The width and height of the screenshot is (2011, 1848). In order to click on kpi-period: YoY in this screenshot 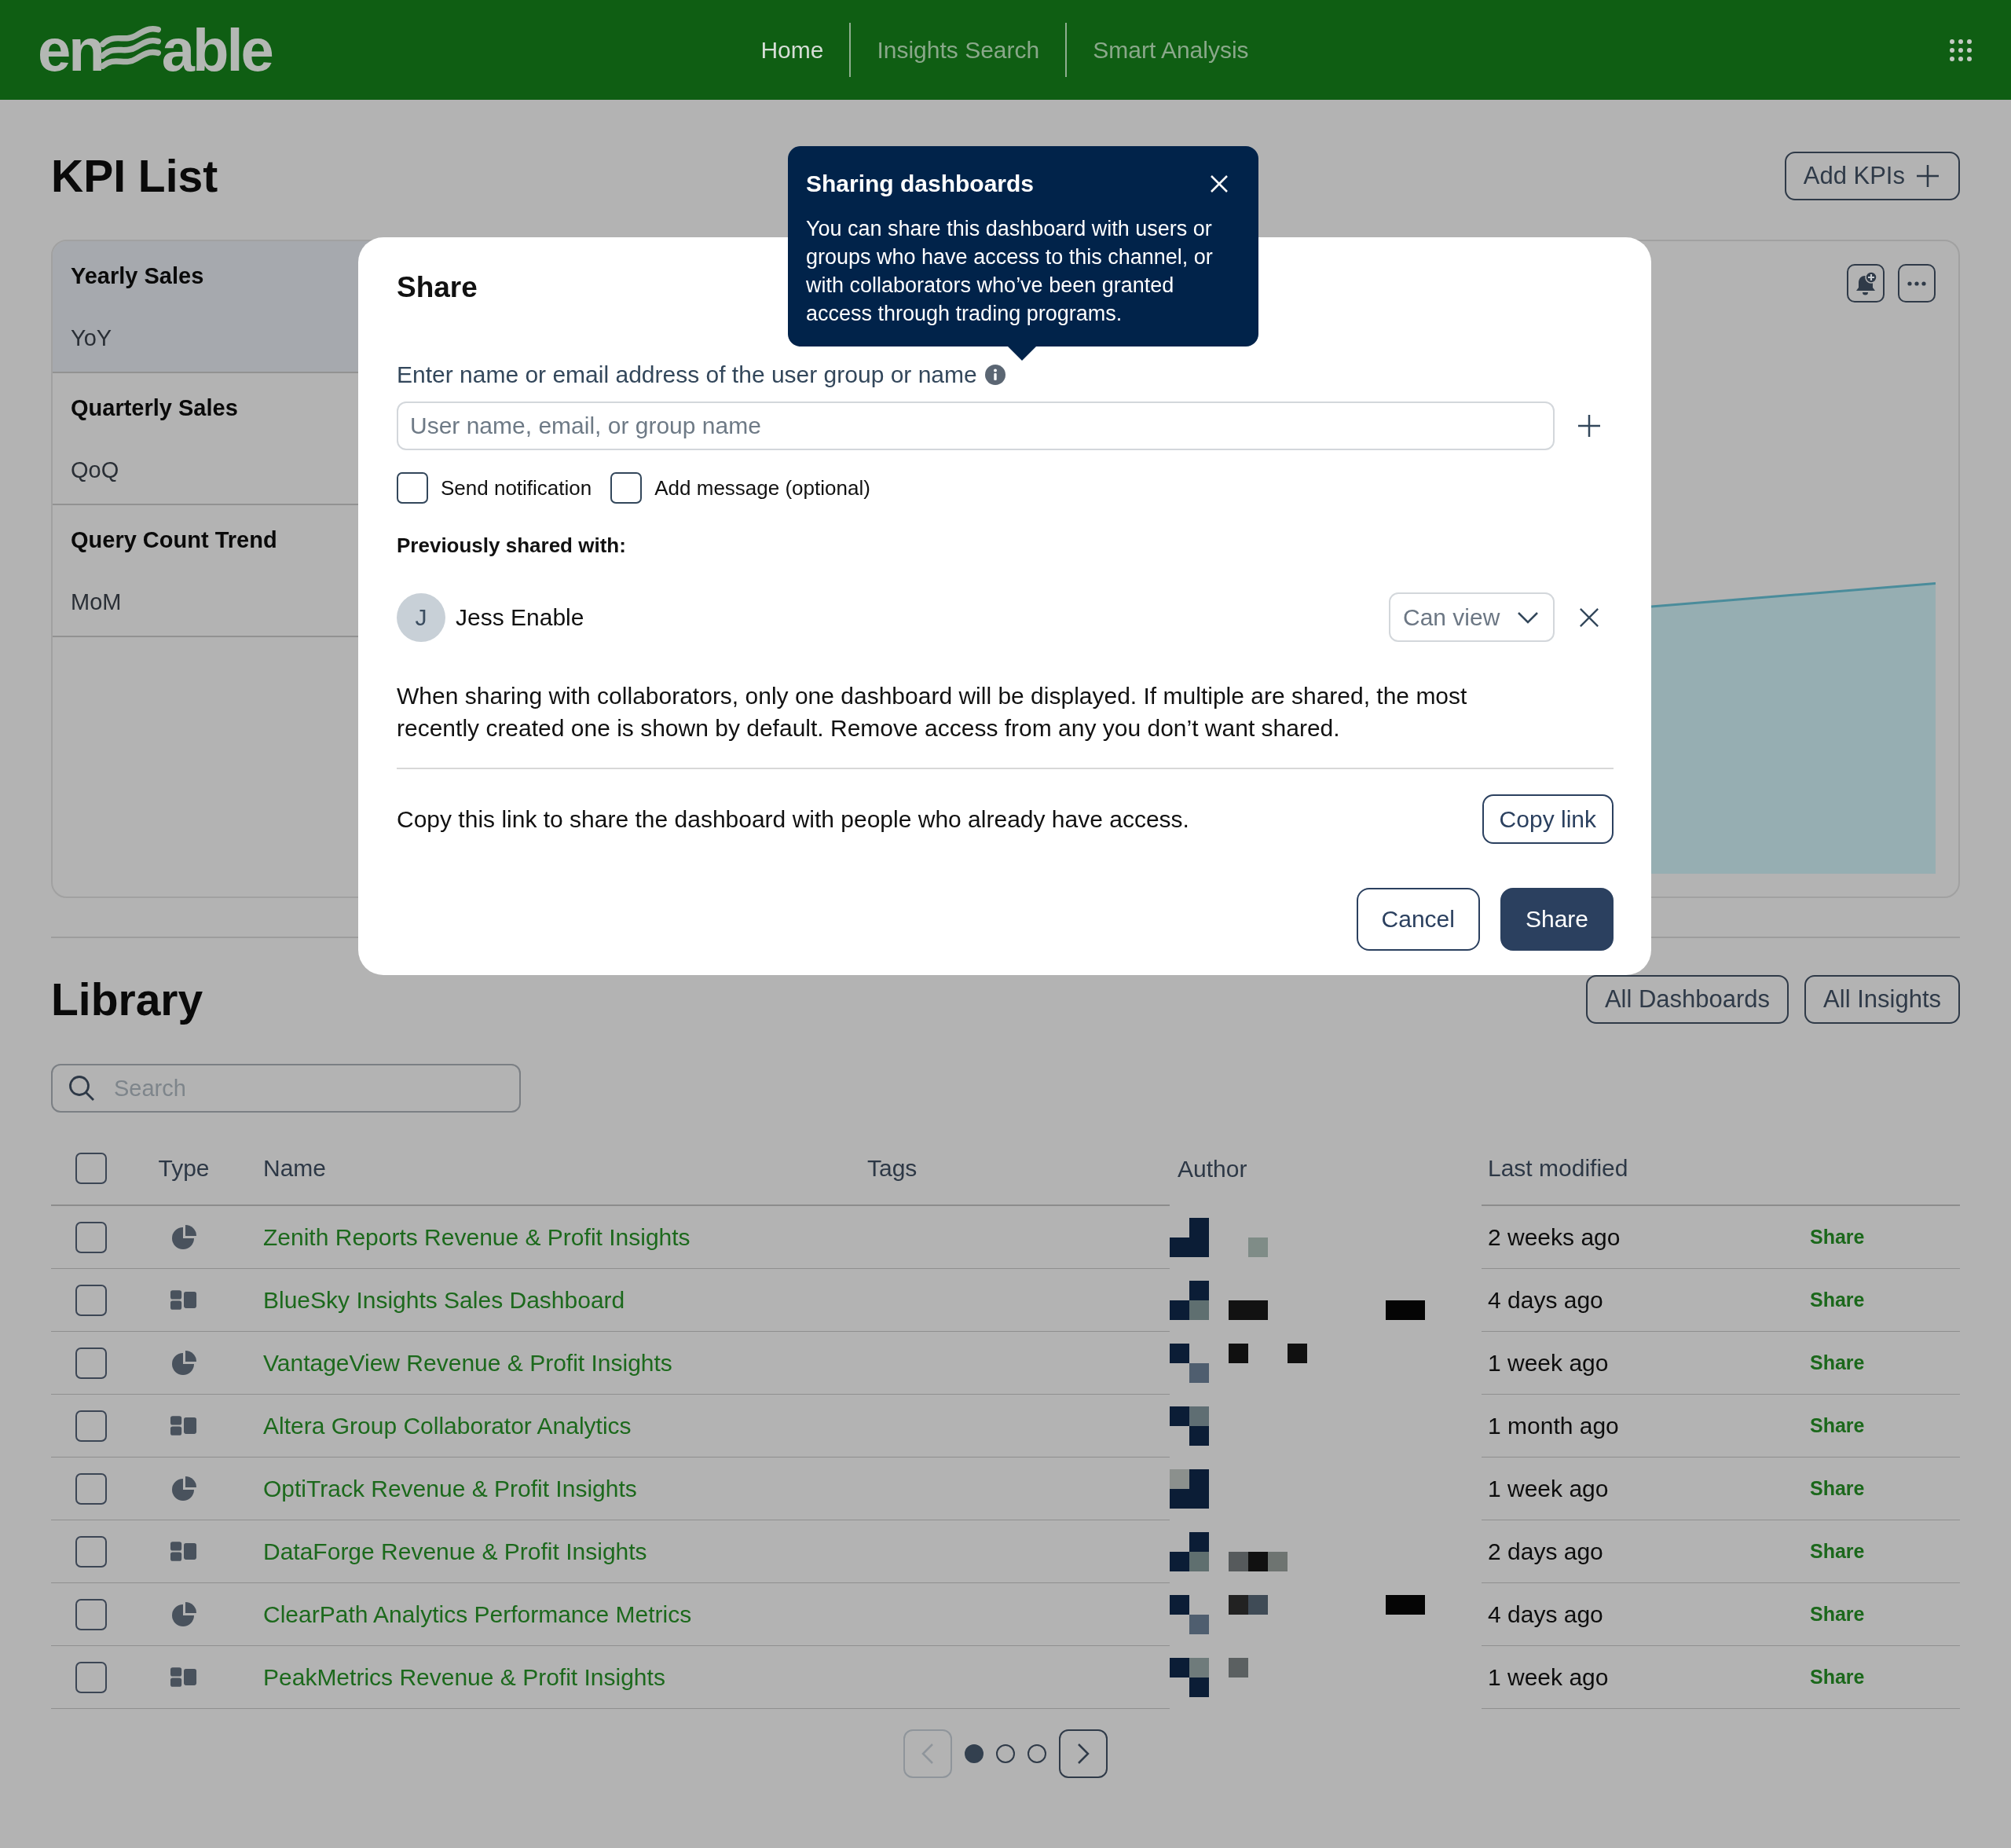, I will do `click(91, 338)`.